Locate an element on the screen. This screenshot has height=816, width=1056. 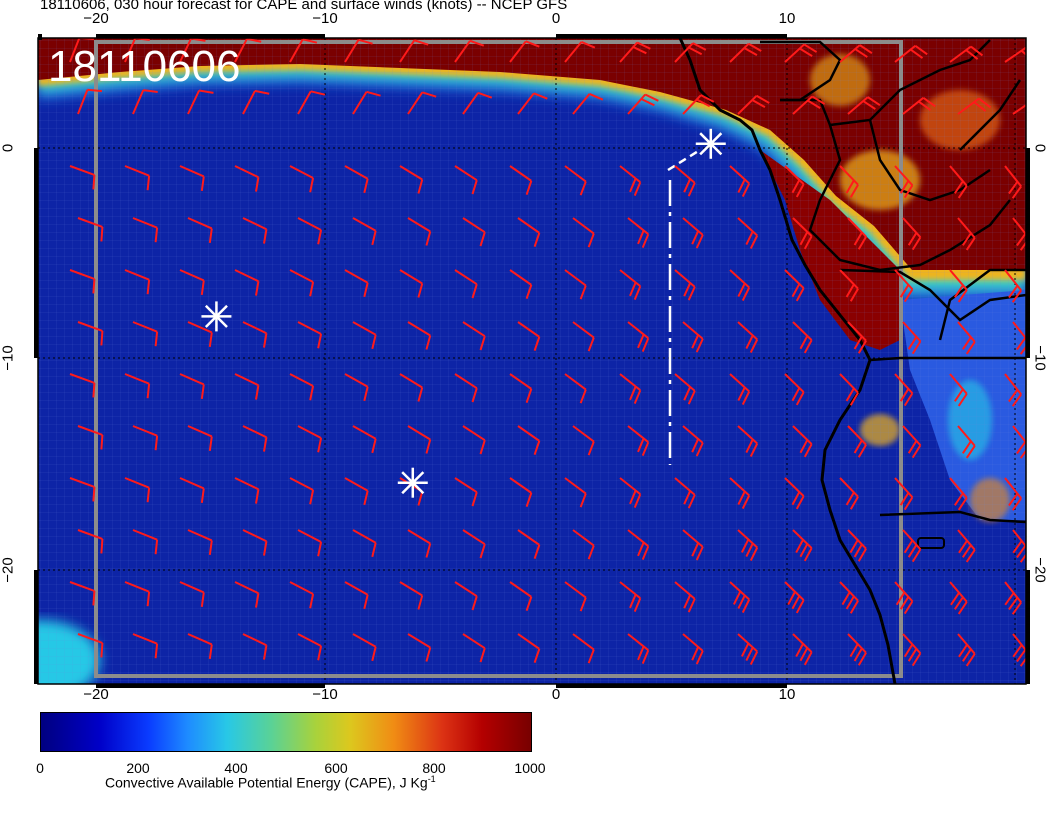
cape-colorbar is located at coordinates (286, 732).